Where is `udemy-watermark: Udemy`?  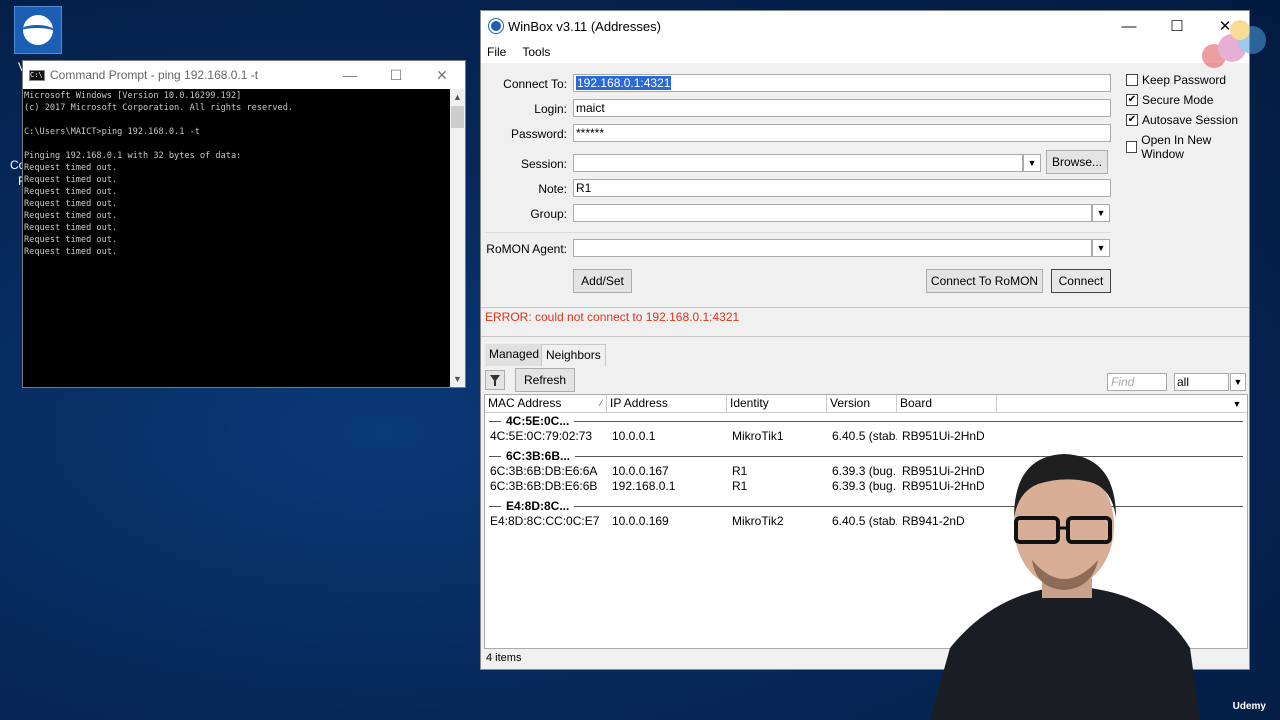 udemy-watermark: Udemy is located at coordinates (1249, 706).